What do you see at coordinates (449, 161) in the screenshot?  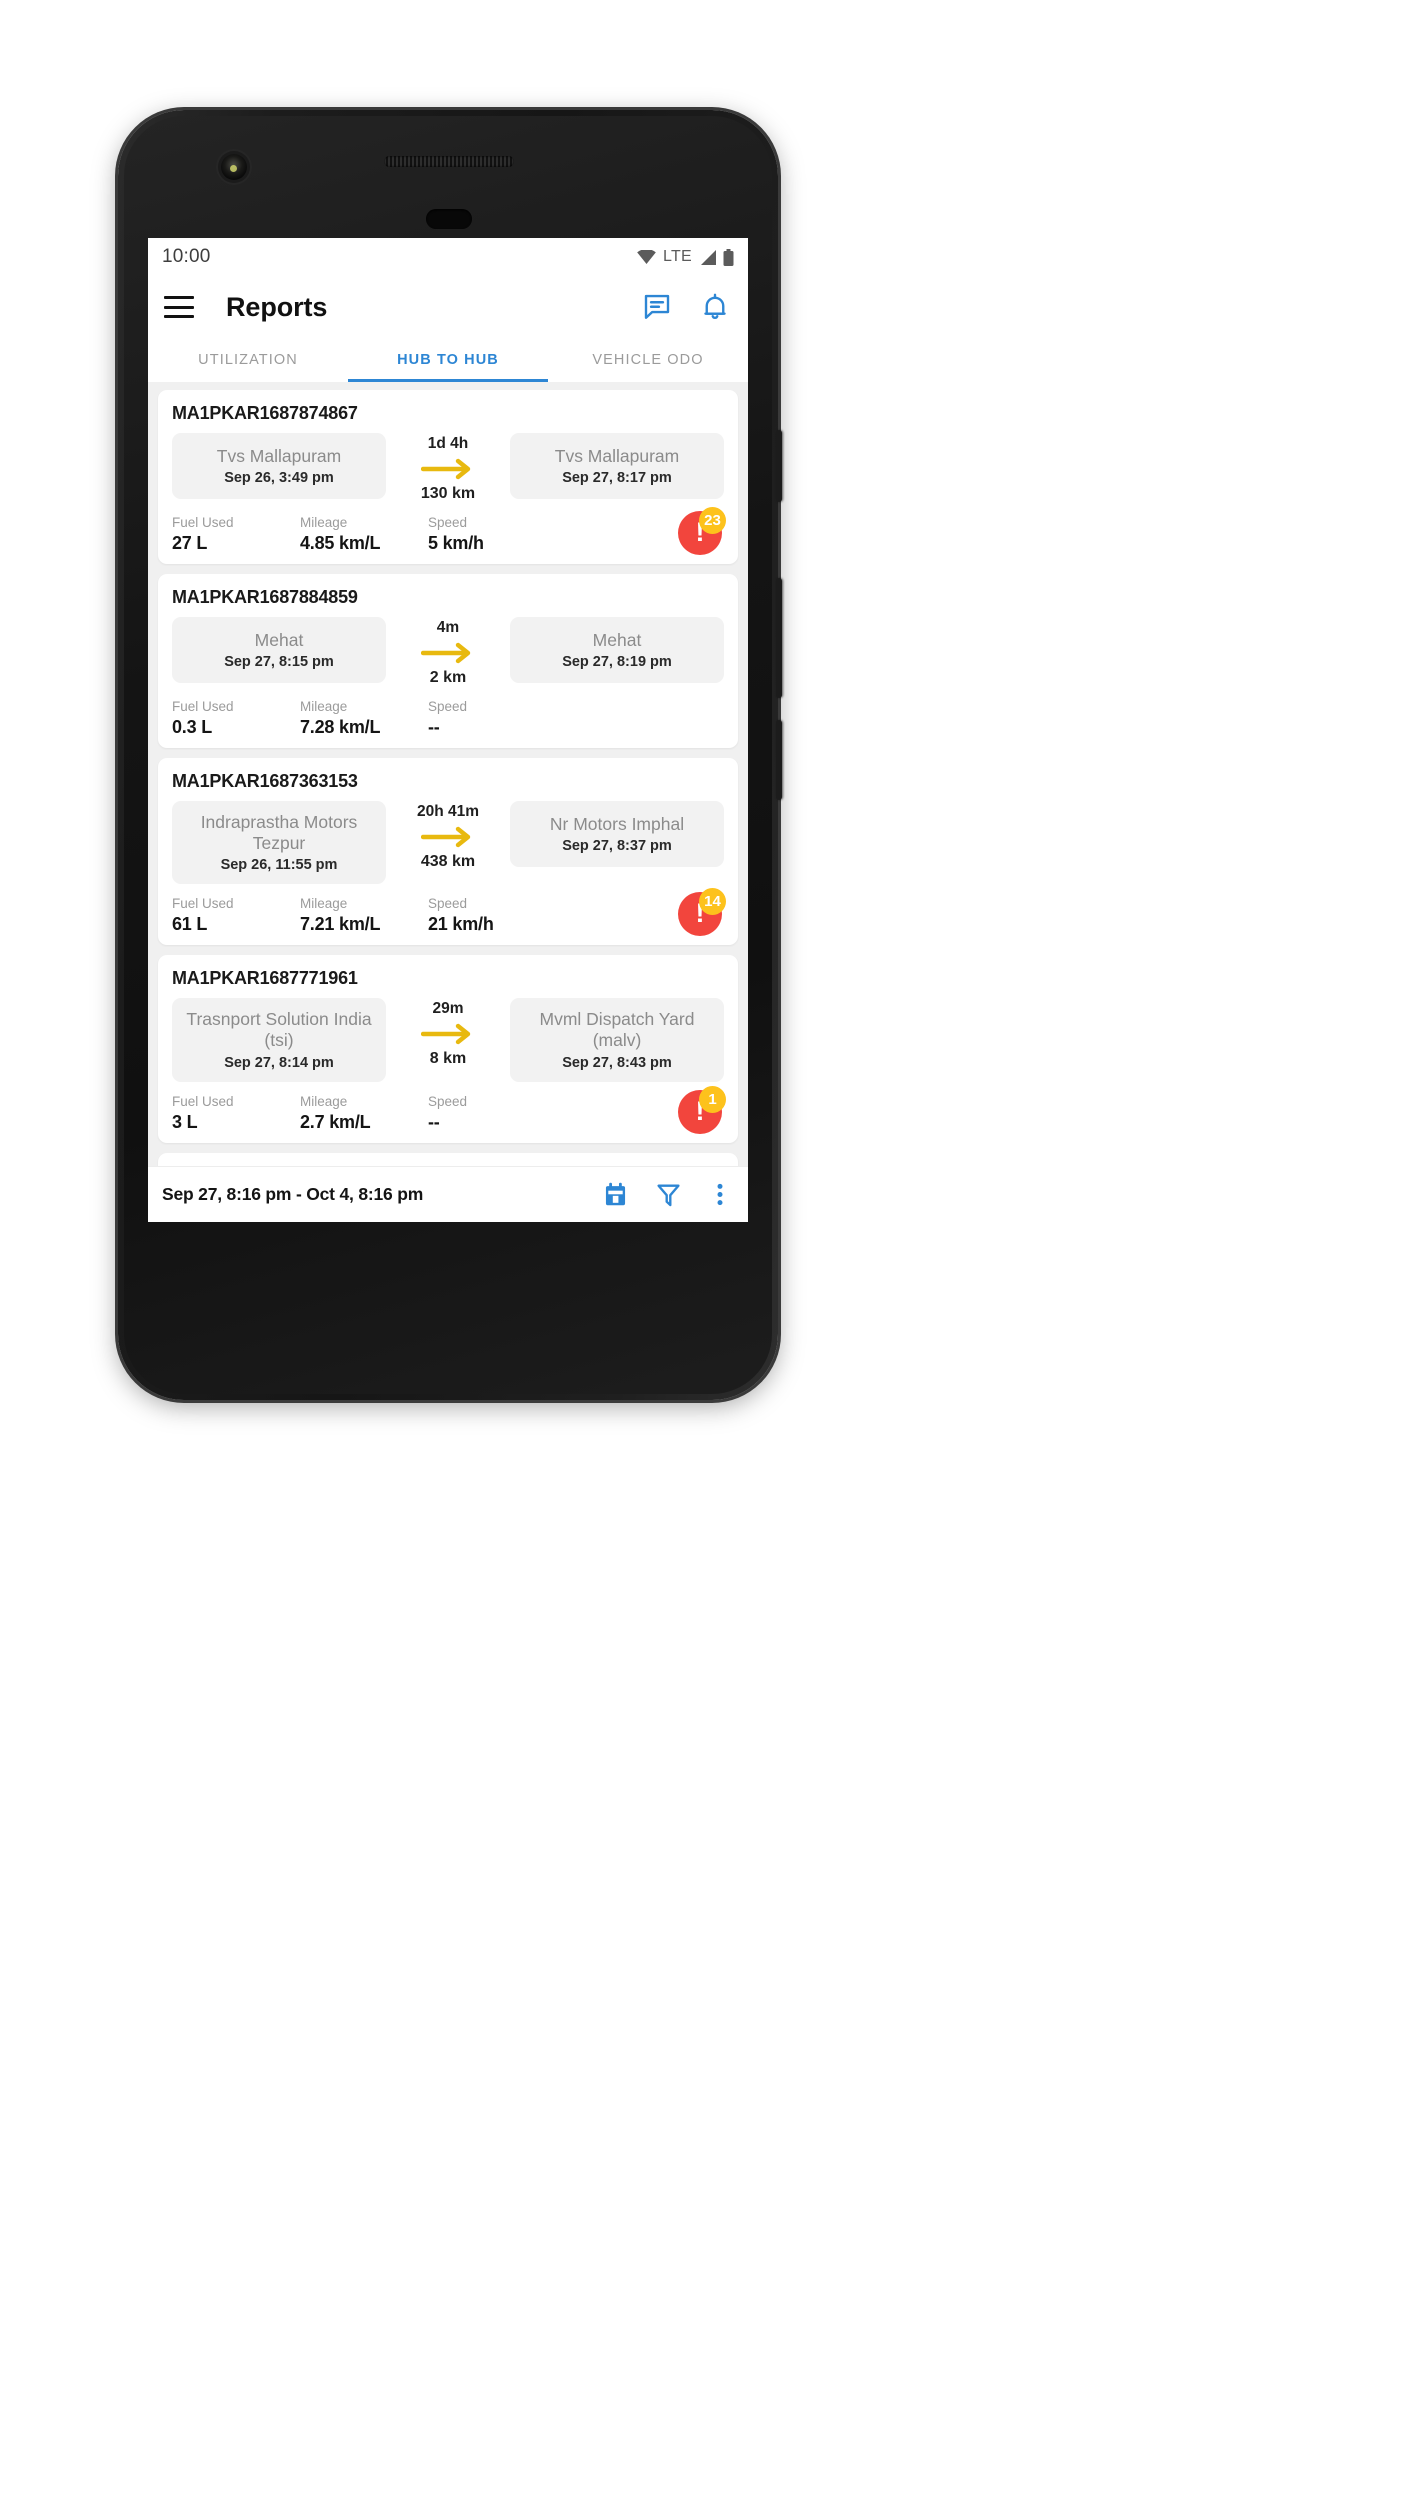 I see `earpiece-grille` at bounding box center [449, 161].